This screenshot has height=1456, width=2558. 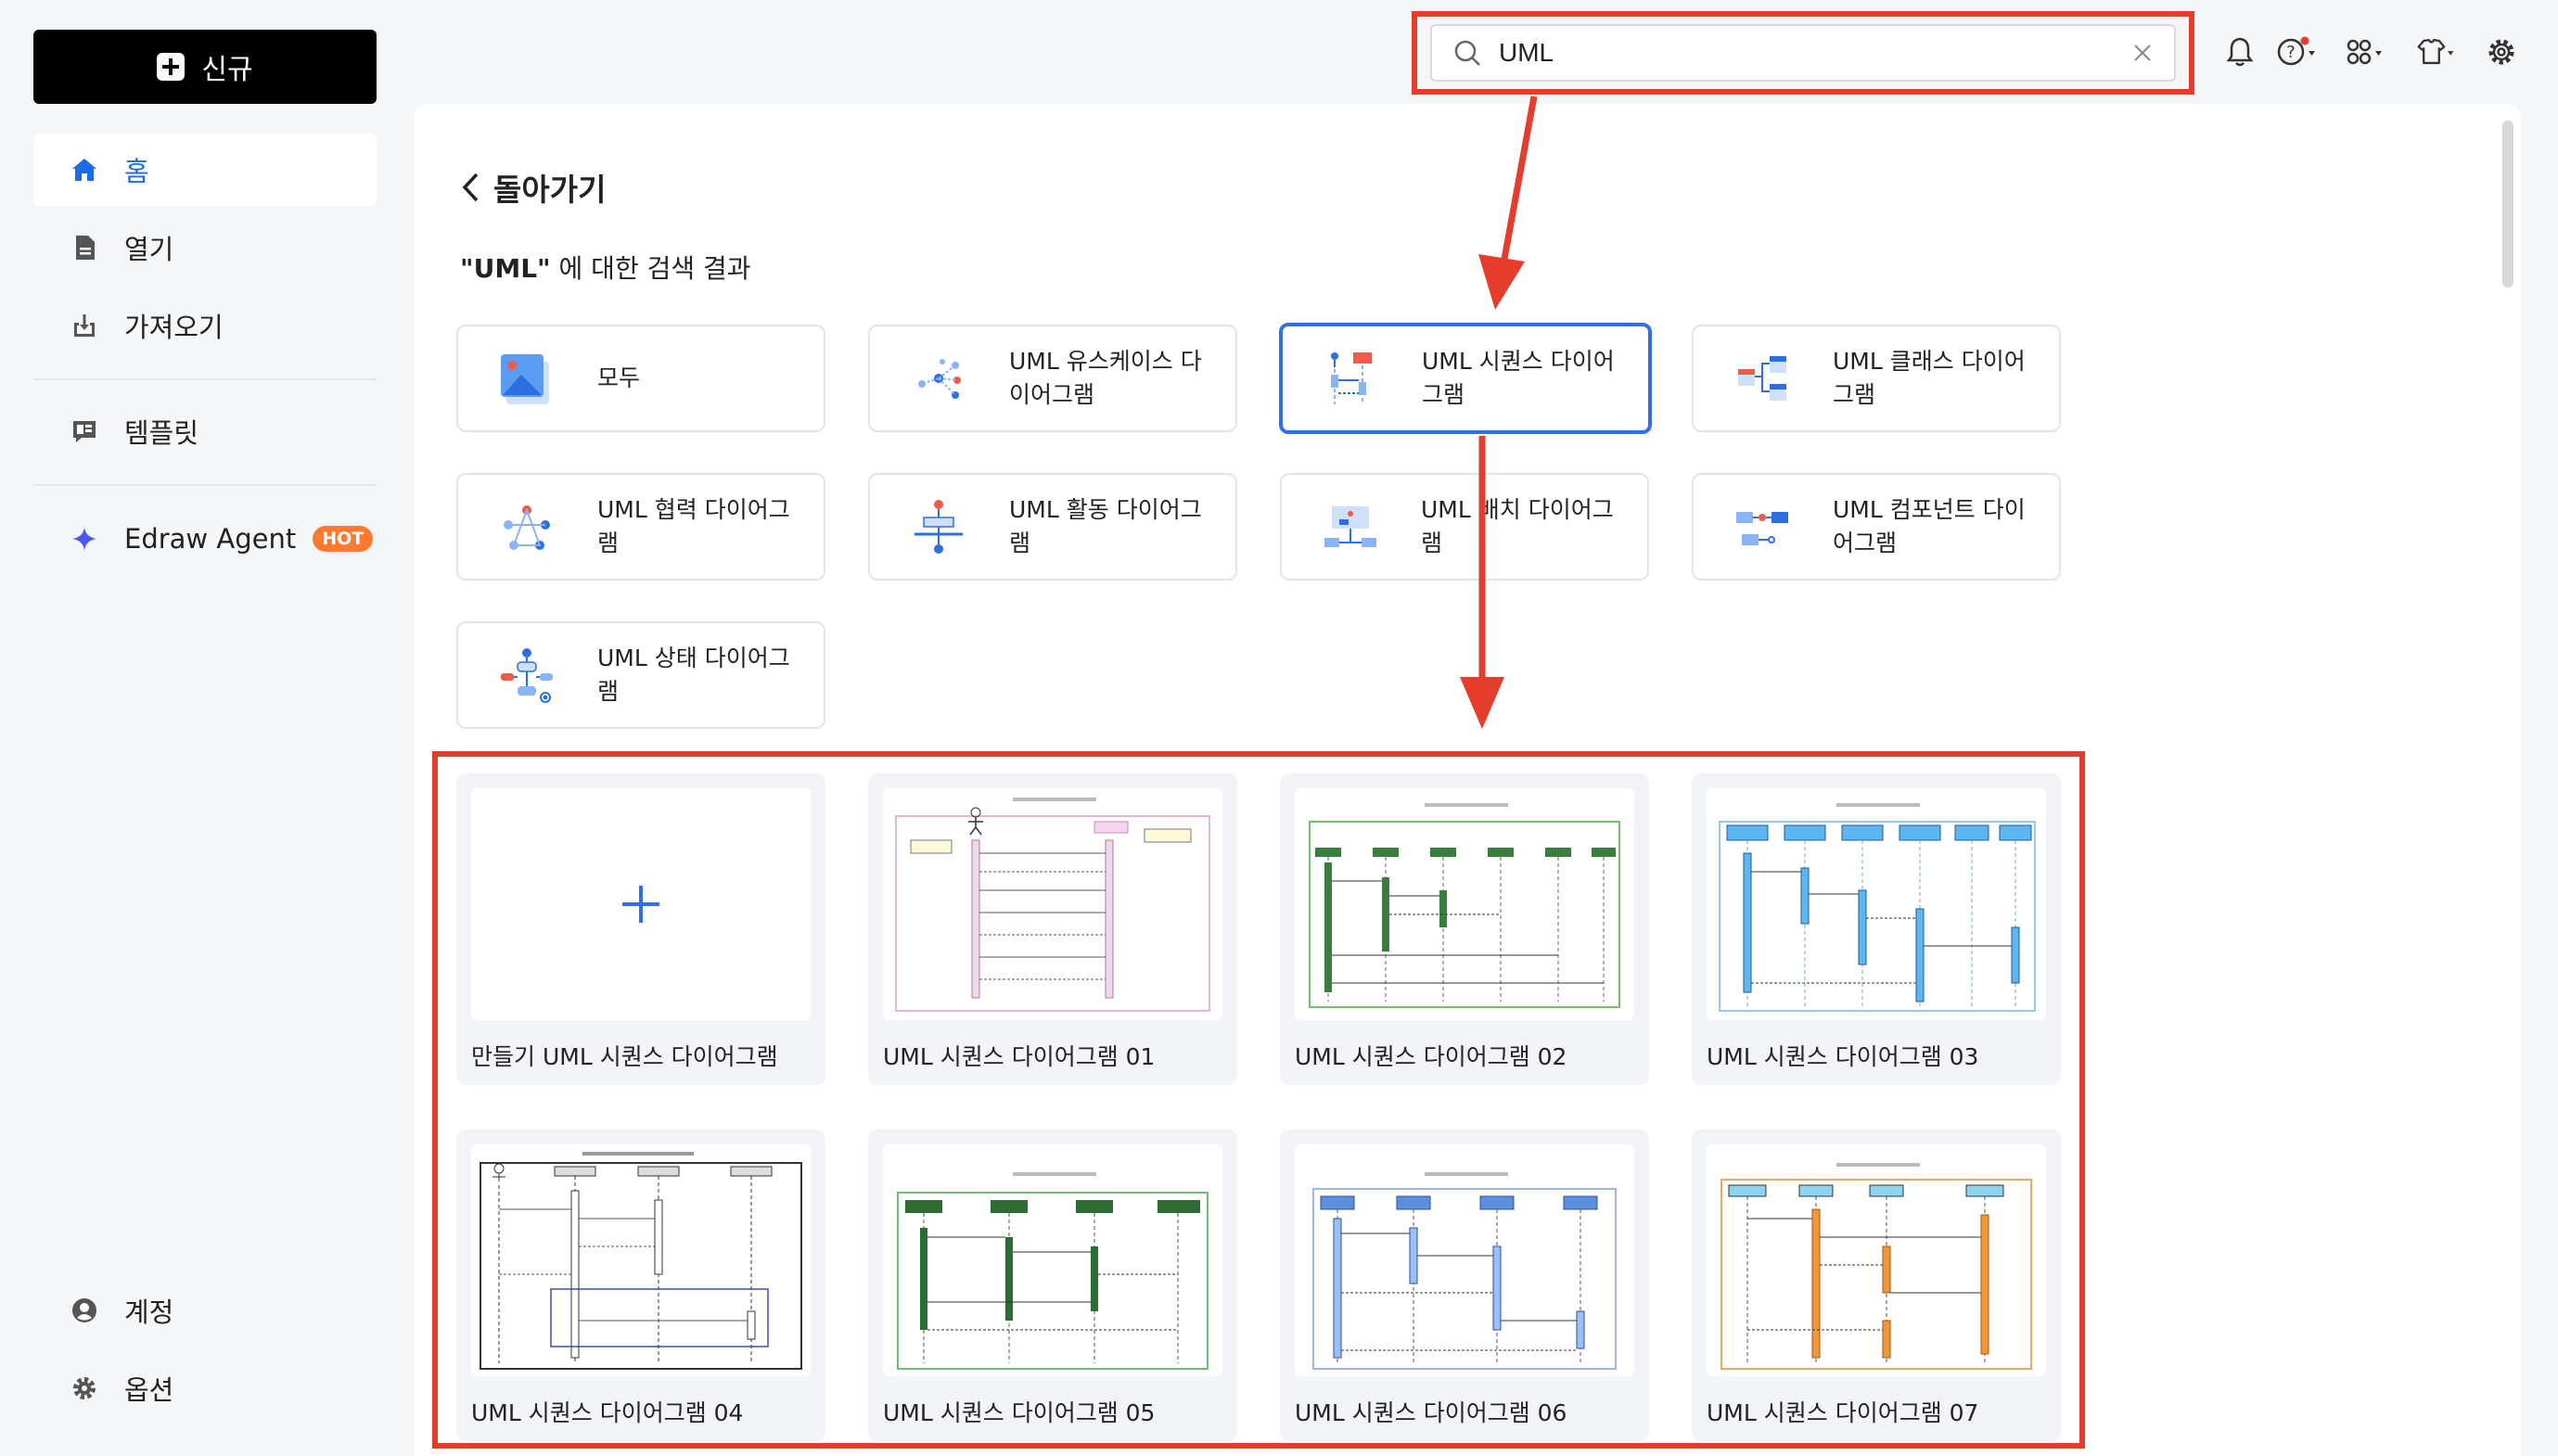 I want to click on results-query: "UML", so click(x=505, y=268).